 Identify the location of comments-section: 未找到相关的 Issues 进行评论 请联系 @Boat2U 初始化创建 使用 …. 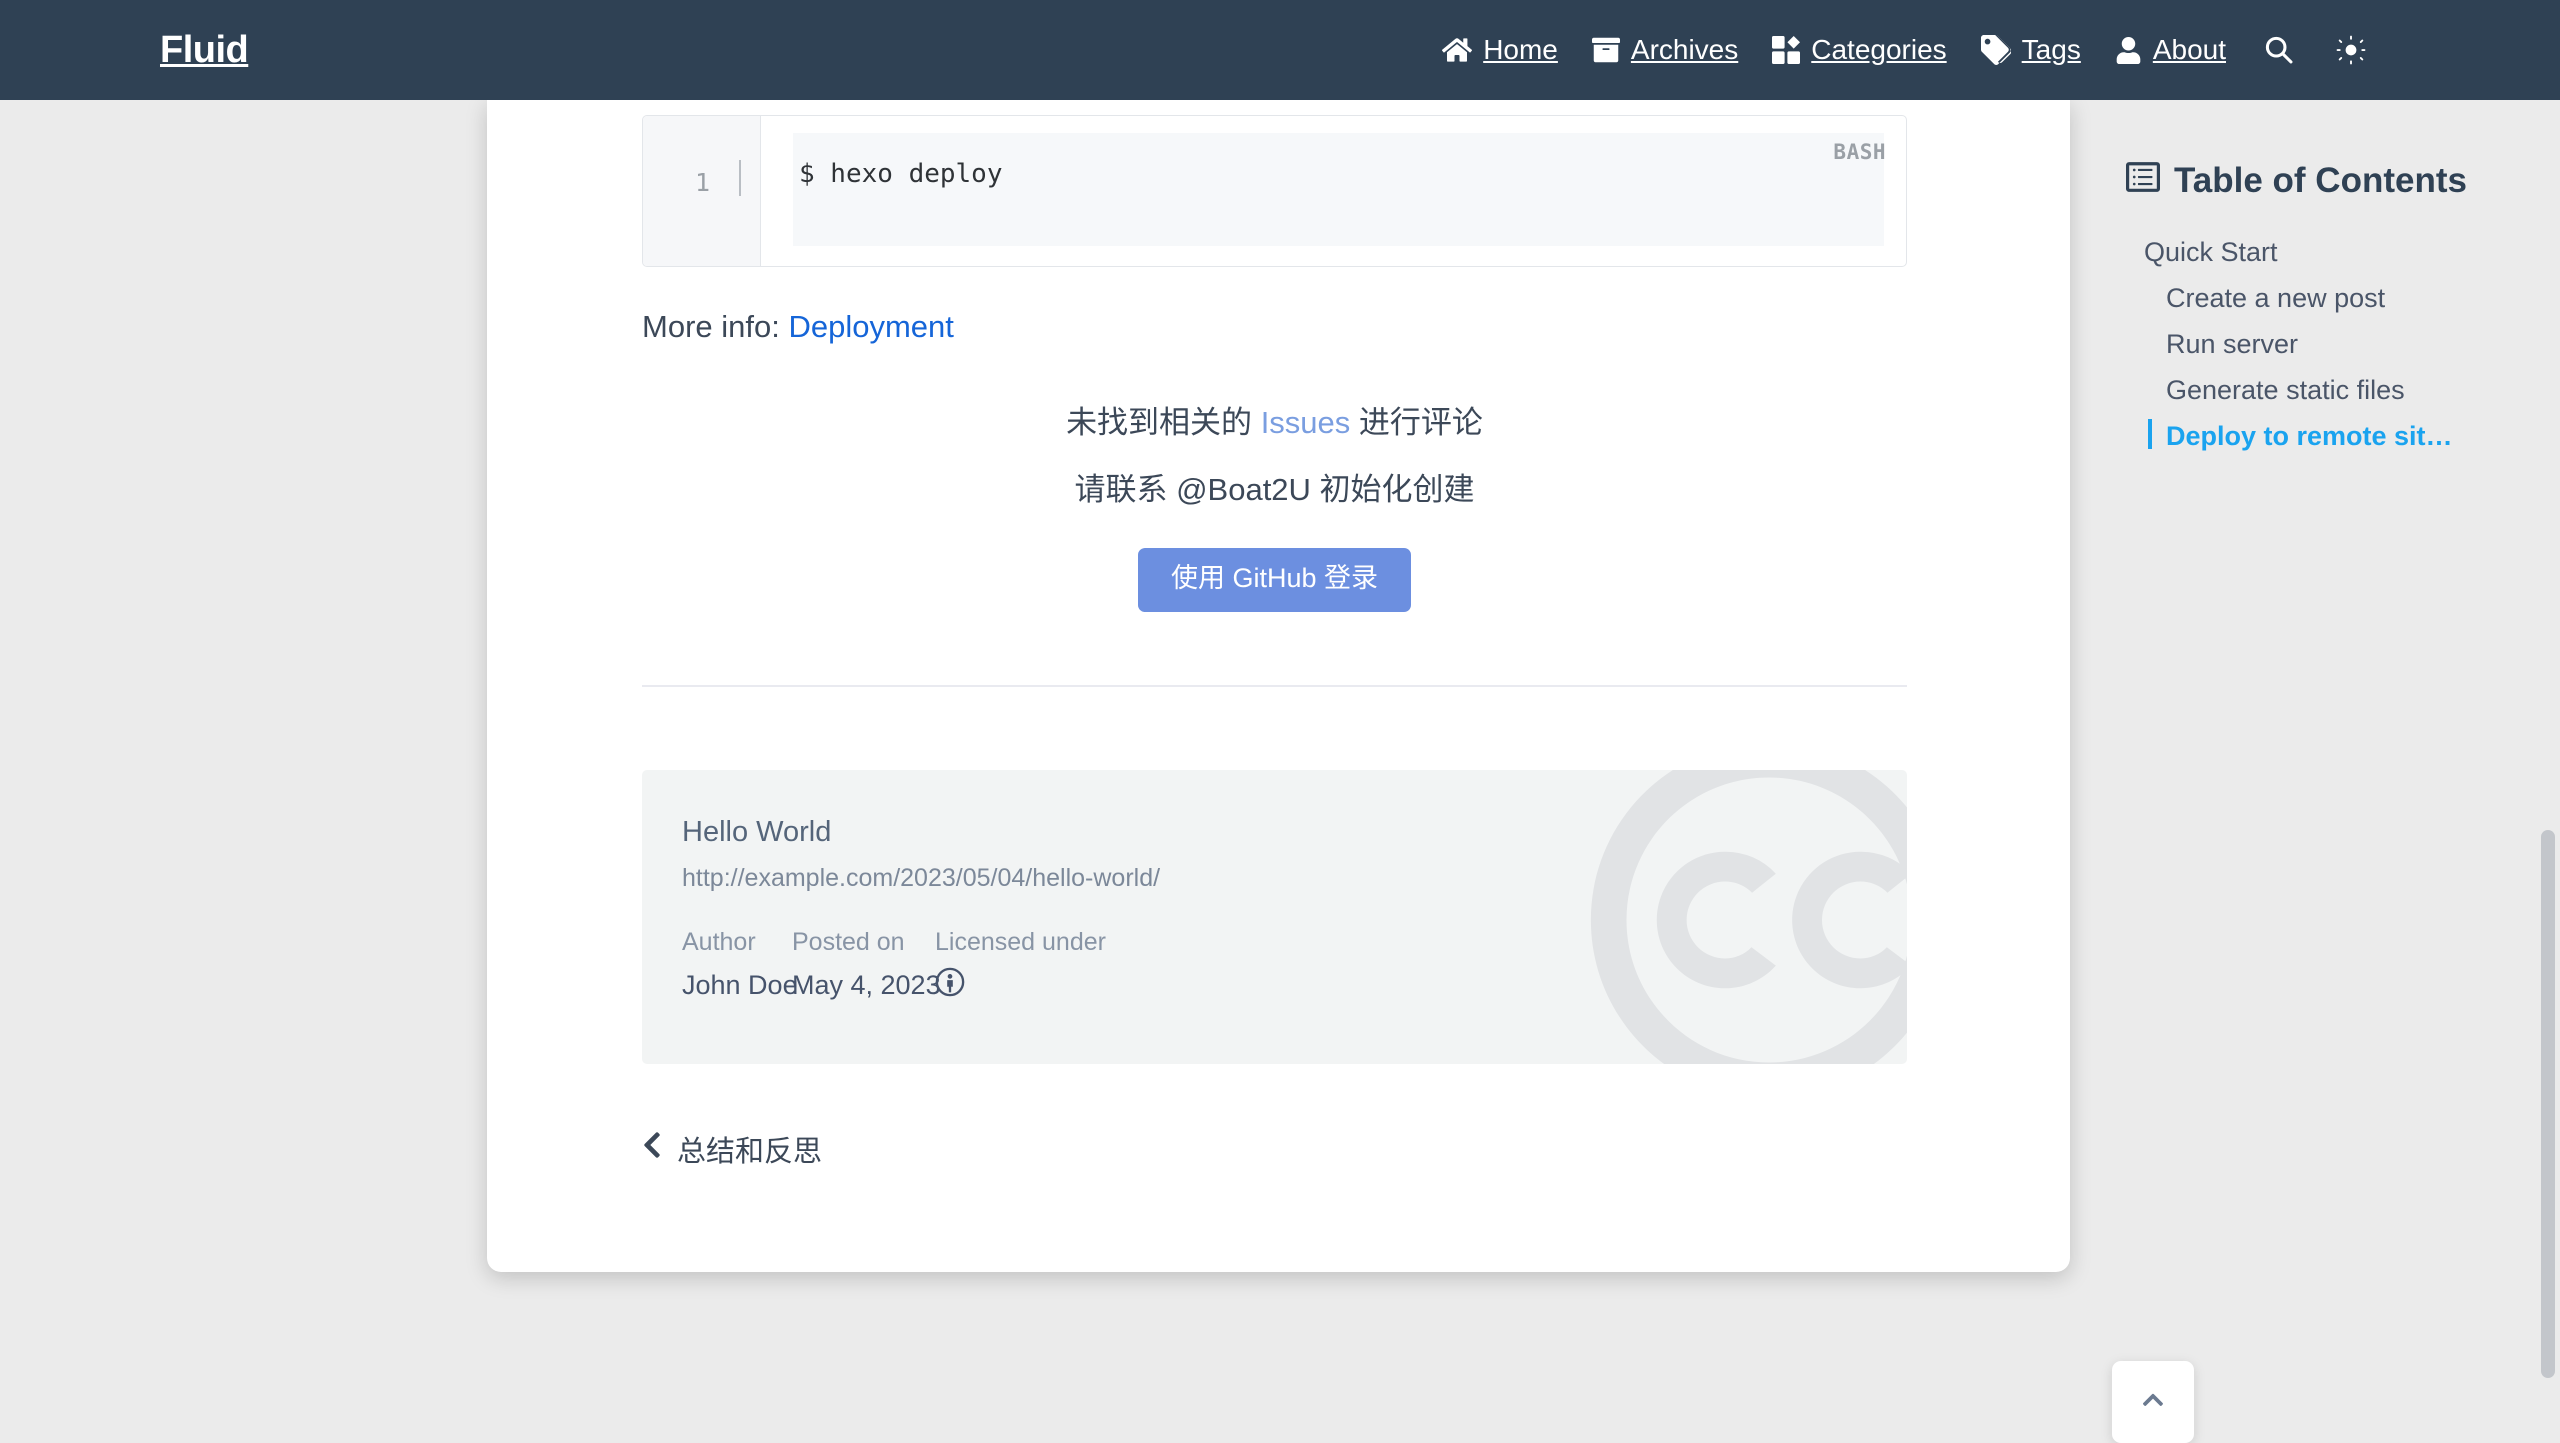
(1274, 506).